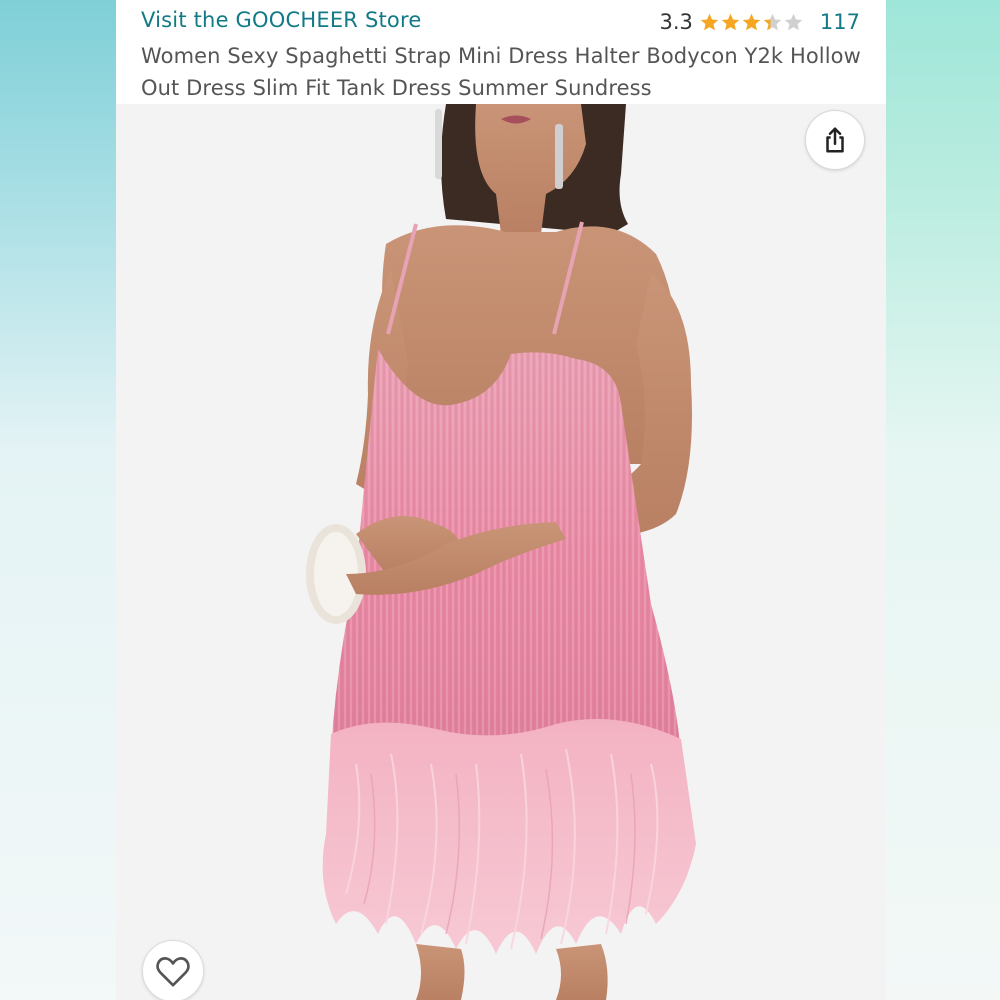  Describe the element at coordinates (793, 21) in the screenshot. I see `star-empty-icon` at that location.